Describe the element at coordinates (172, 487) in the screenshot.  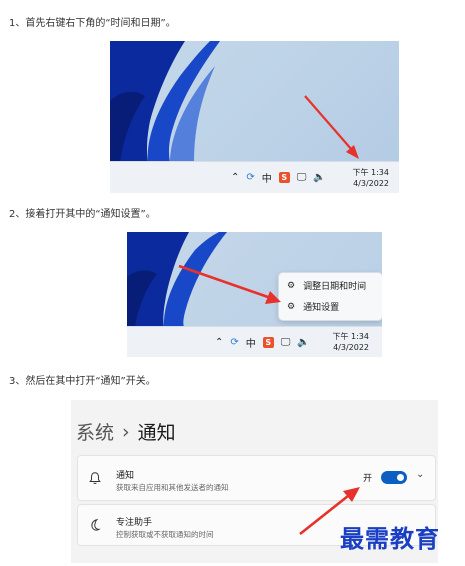
I see `notifications-desc: 获取来自应用和其他发送者的通知` at that location.